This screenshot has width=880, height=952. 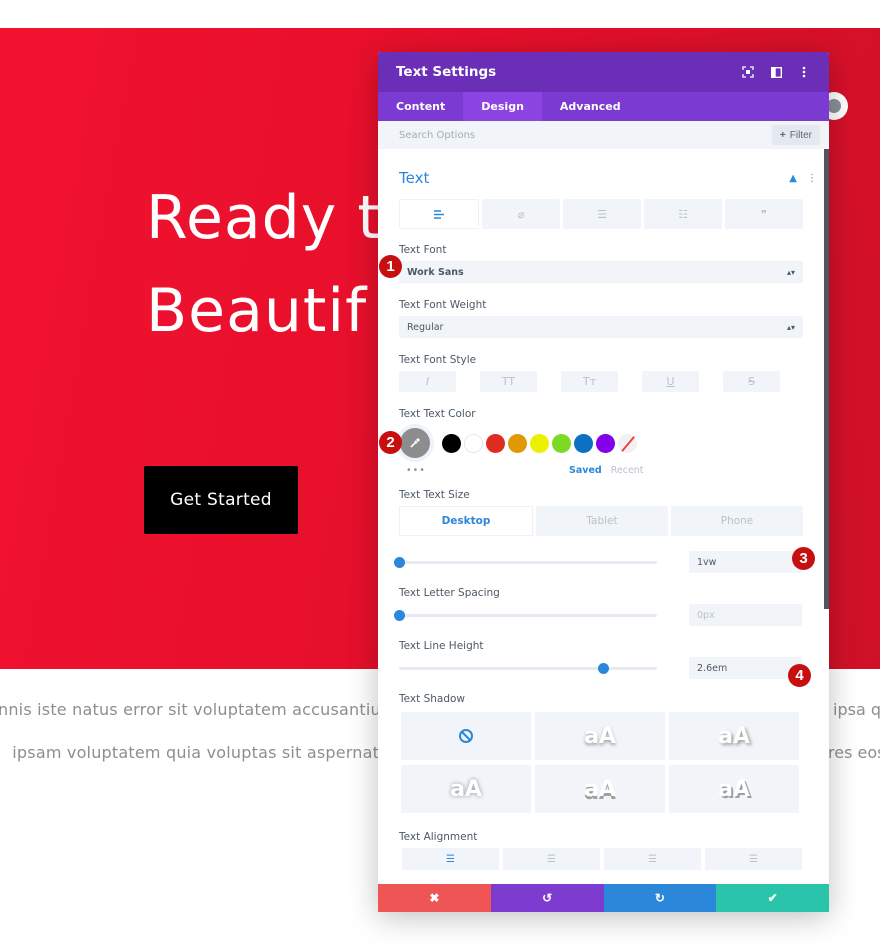 I want to click on callout-badge-3: 3, so click(x=803, y=558).